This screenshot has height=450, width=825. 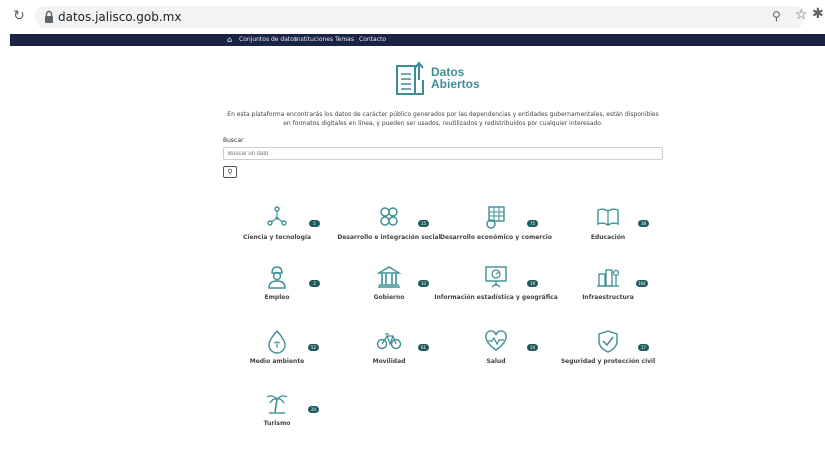 What do you see at coordinates (277, 423) in the screenshot?
I see `category-name: Turismo` at bounding box center [277, 423].